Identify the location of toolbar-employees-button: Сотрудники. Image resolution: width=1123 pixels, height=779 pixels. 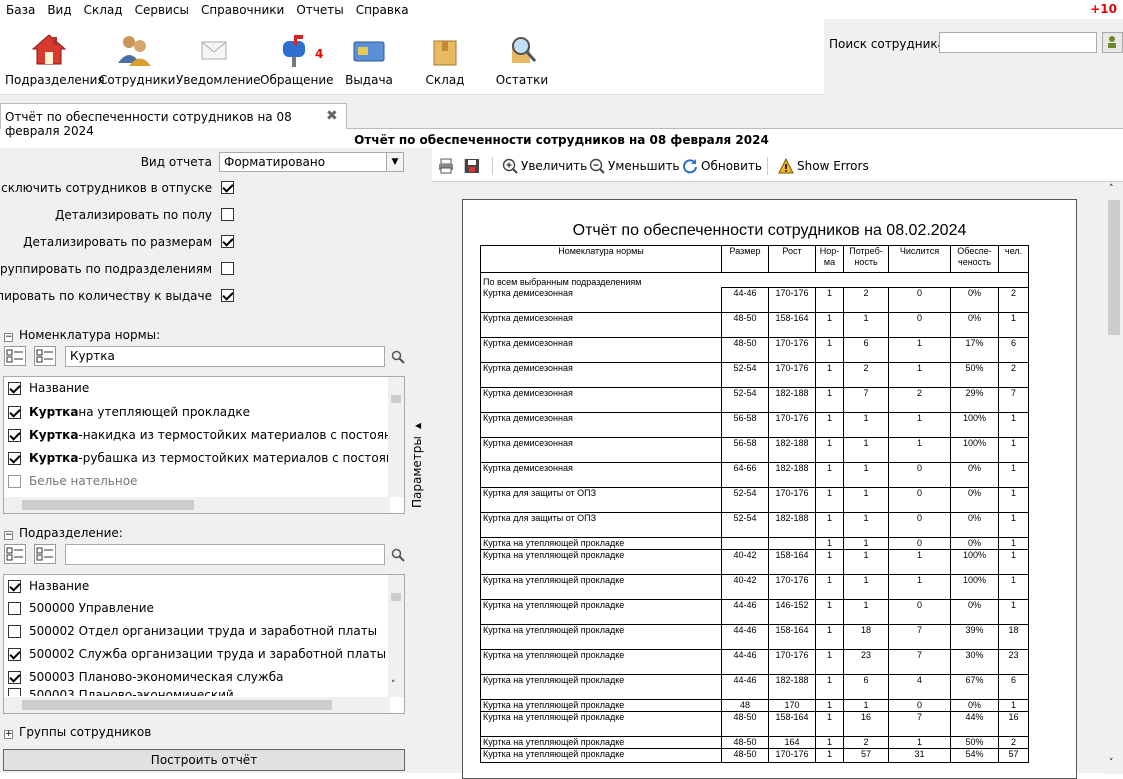
(137, 60).